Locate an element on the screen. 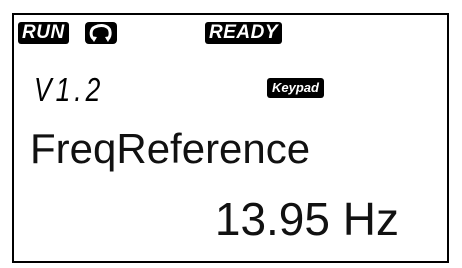 The height and width of the screenshot is (268, 462). parameter-code: V1.2 is located at coordinates (69, 89).